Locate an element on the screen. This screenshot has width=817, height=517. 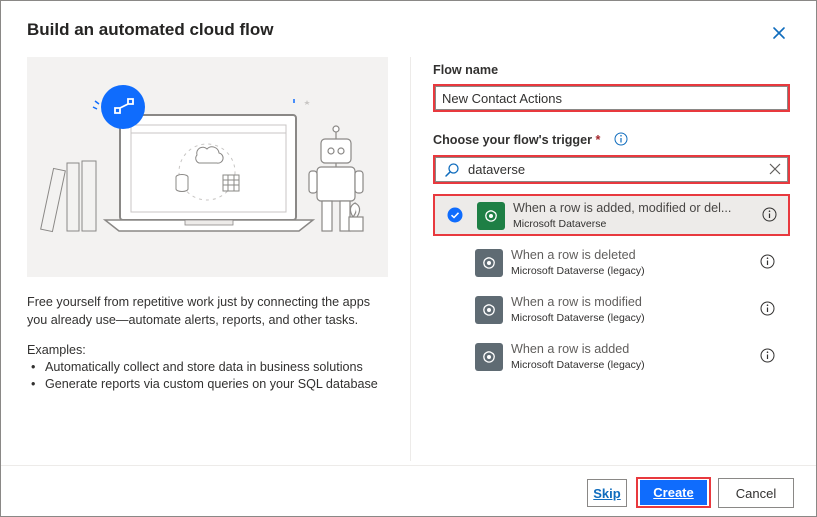
trigger-connector: Microsoft Dataverse is located at coordinates (560, 224).